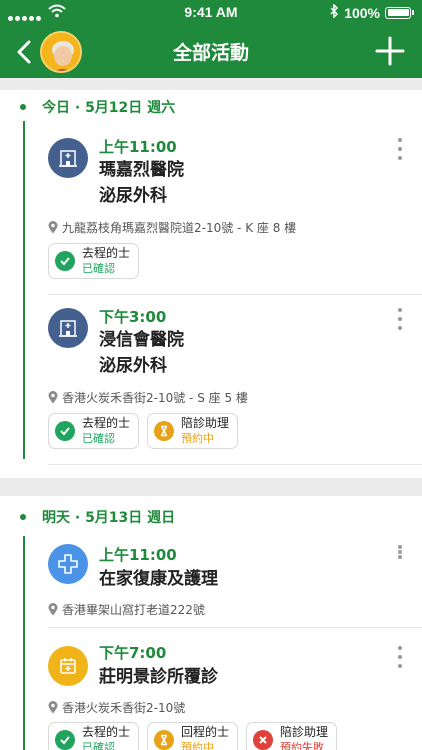 Image resolution: width=422 pixels, height=750 pixels. I want to click on event-address: 香港火炭禾香街2-10號, so click(116, 707).